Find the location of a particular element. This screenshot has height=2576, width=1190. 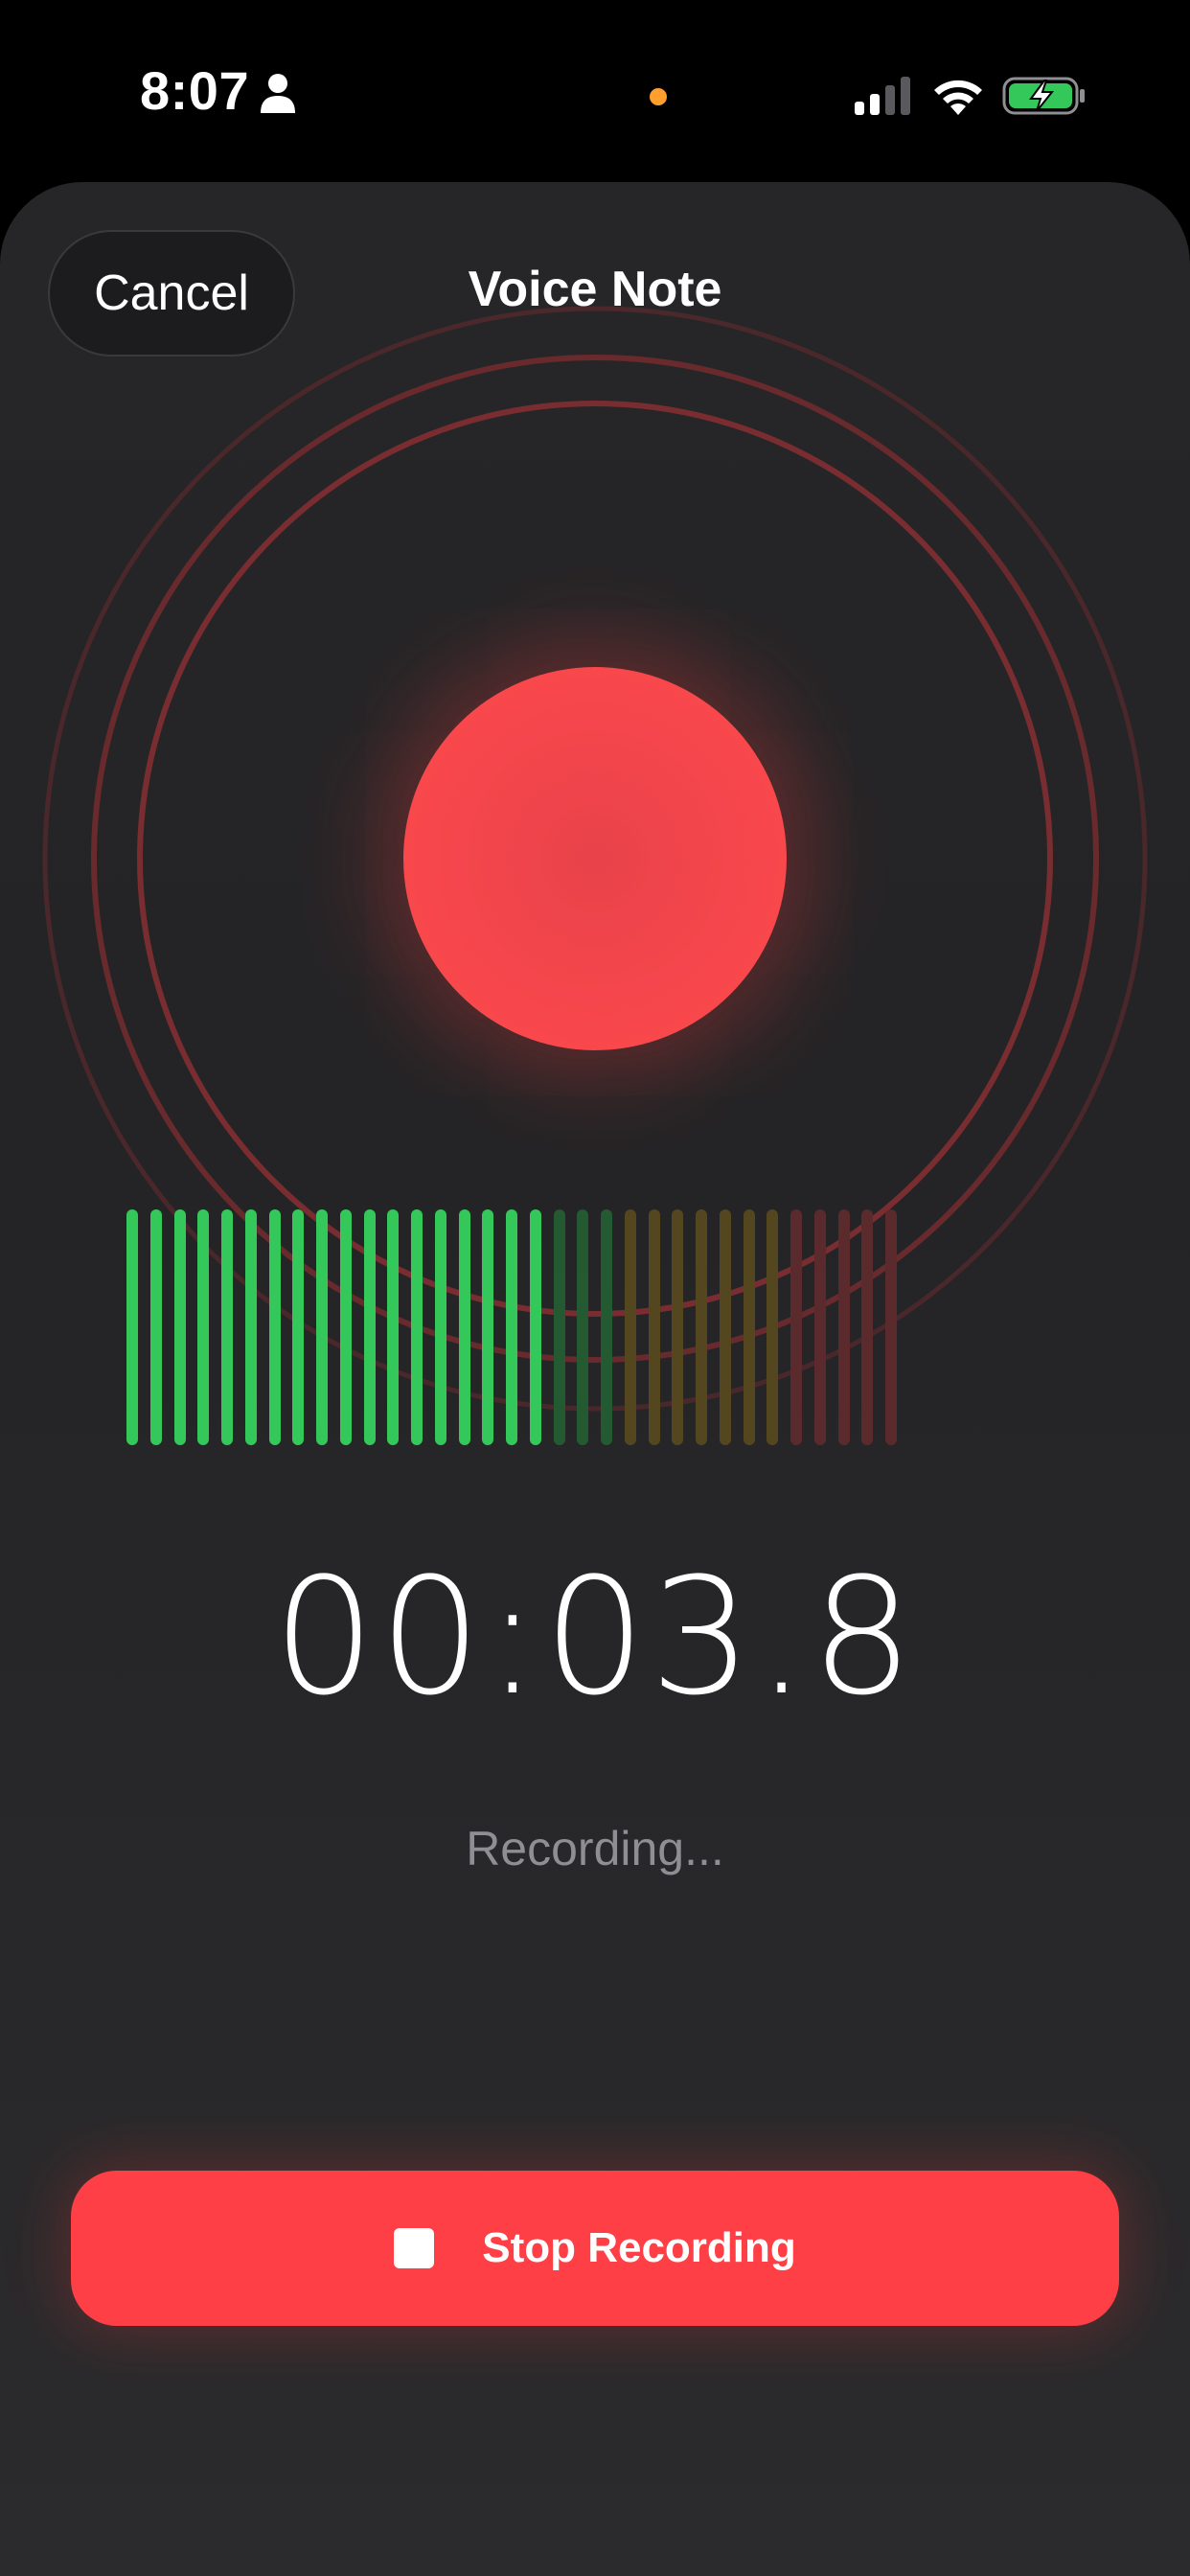

mic-indicator-dot is located at coordinates (658, 96).